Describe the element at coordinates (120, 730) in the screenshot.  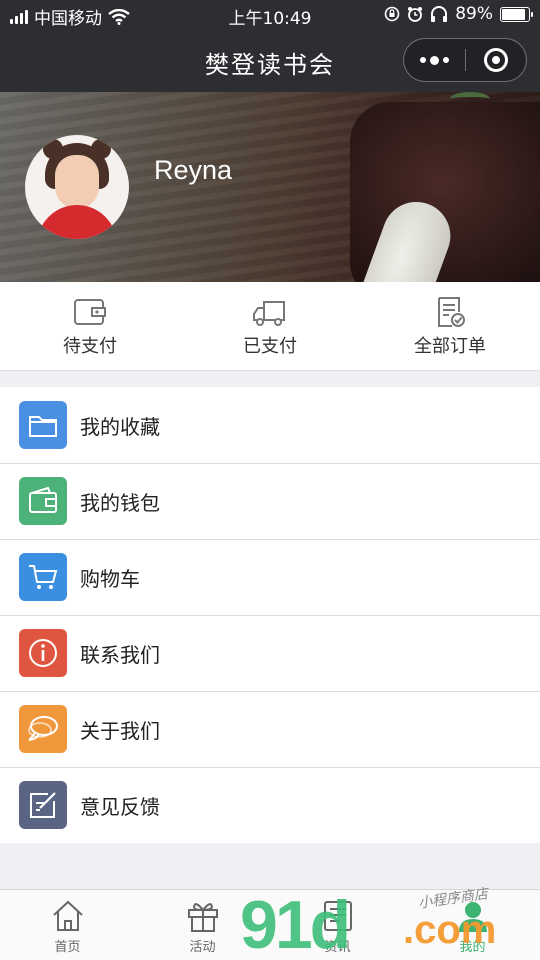
I see `menu-item-label: 关于我们` at that location.